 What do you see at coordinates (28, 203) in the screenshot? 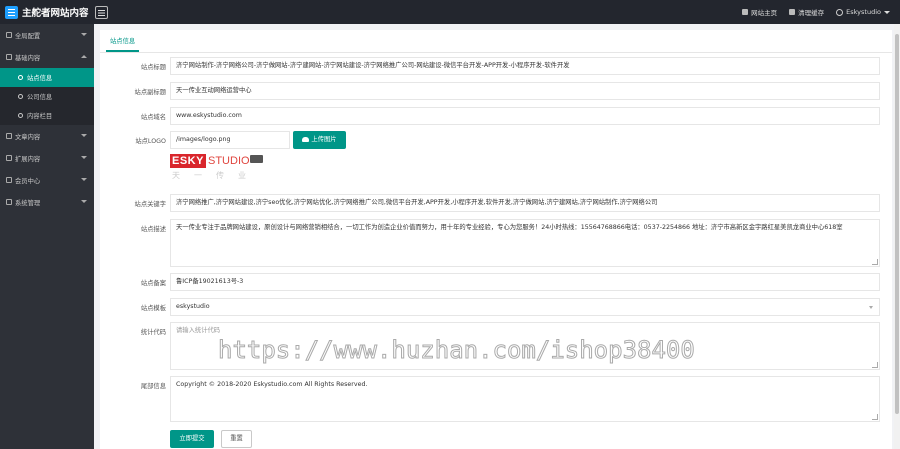
I see `sidebar-item-label: 系统管理` at bounding box center [28, 203].